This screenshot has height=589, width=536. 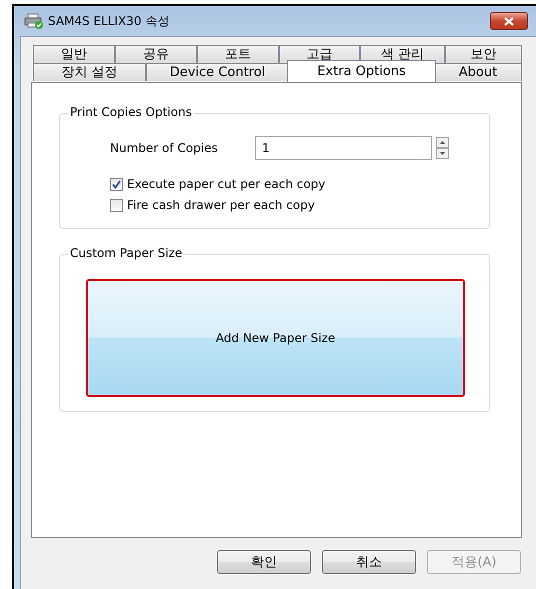 I want to click on spin-down-icon, so click(x=442, y=153).